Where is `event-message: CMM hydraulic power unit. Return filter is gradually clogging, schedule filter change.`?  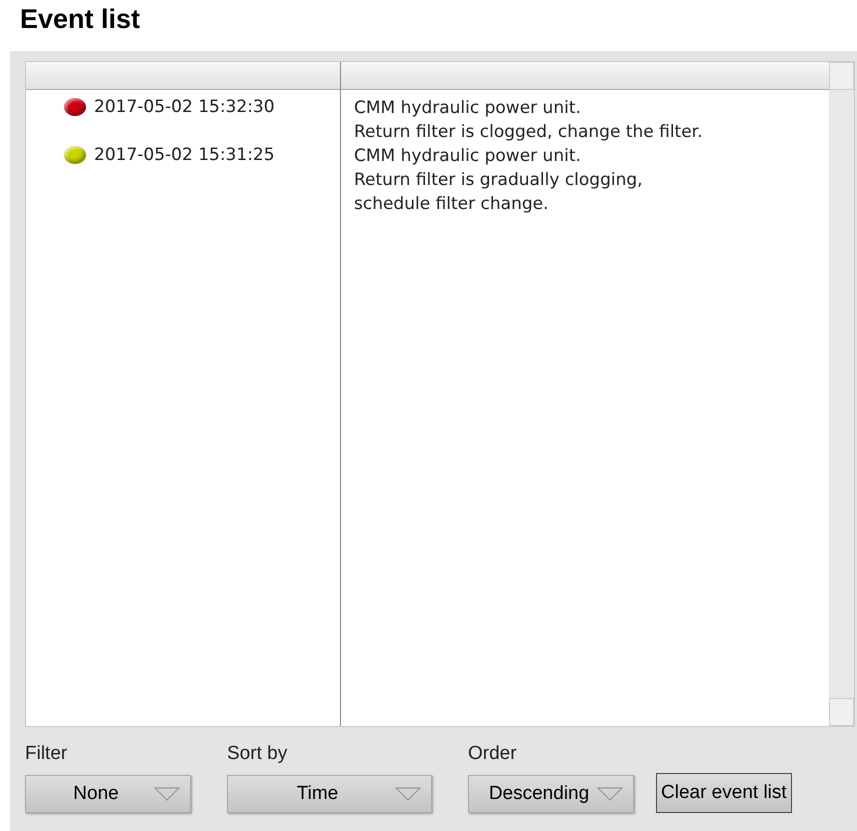
event-message: CMM hydraulic power unit. Return filter is gradually clogging, schedule filter change. is located at coordinates (498, 180).